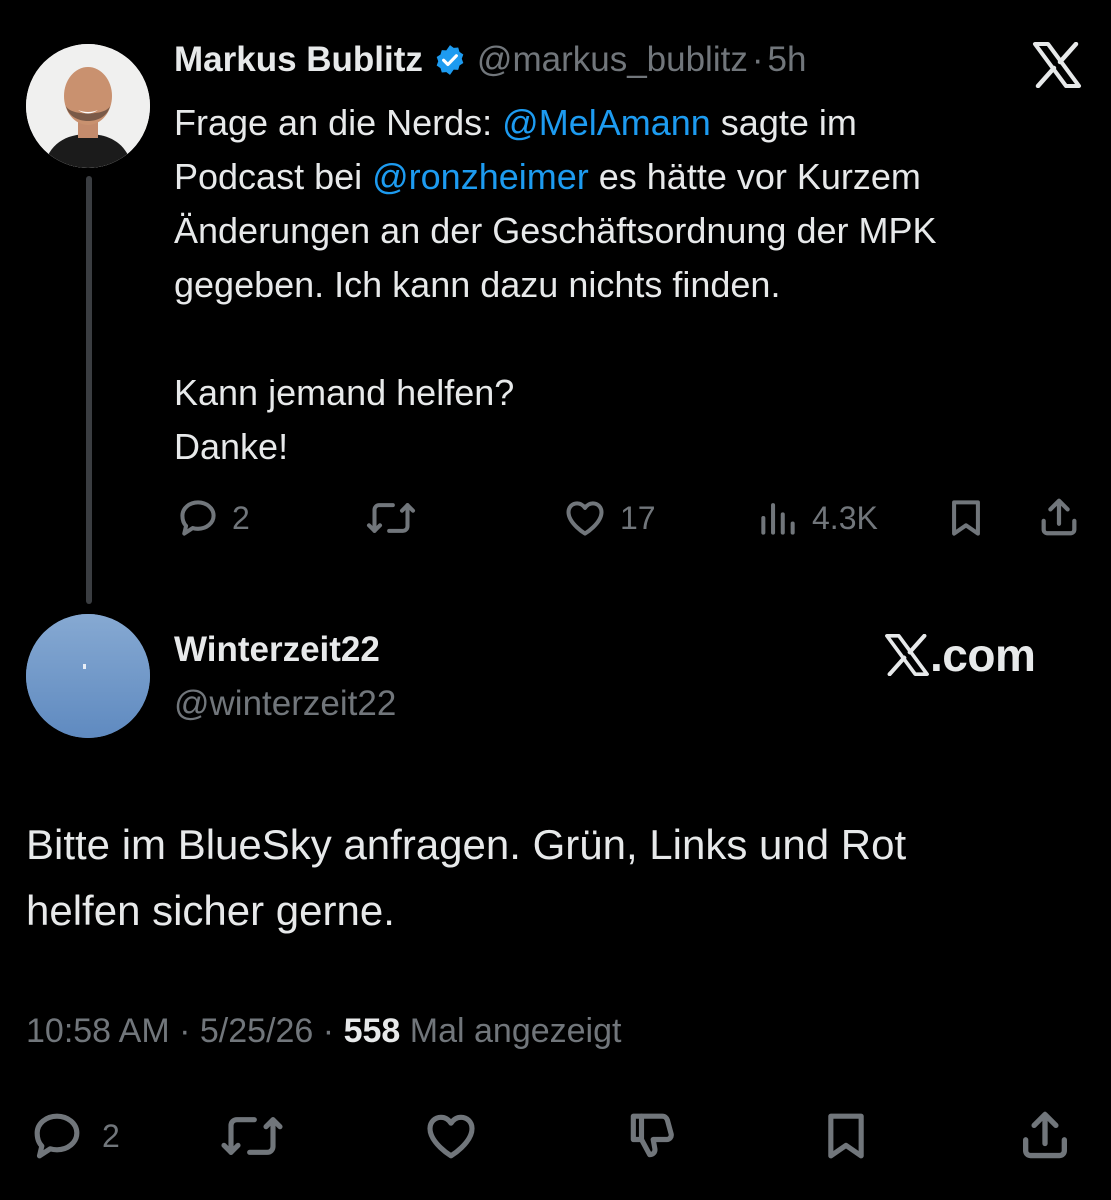 This screenshot has height=1200, width=1111. I want to click on verified-badge-icon, so click(450, 60).